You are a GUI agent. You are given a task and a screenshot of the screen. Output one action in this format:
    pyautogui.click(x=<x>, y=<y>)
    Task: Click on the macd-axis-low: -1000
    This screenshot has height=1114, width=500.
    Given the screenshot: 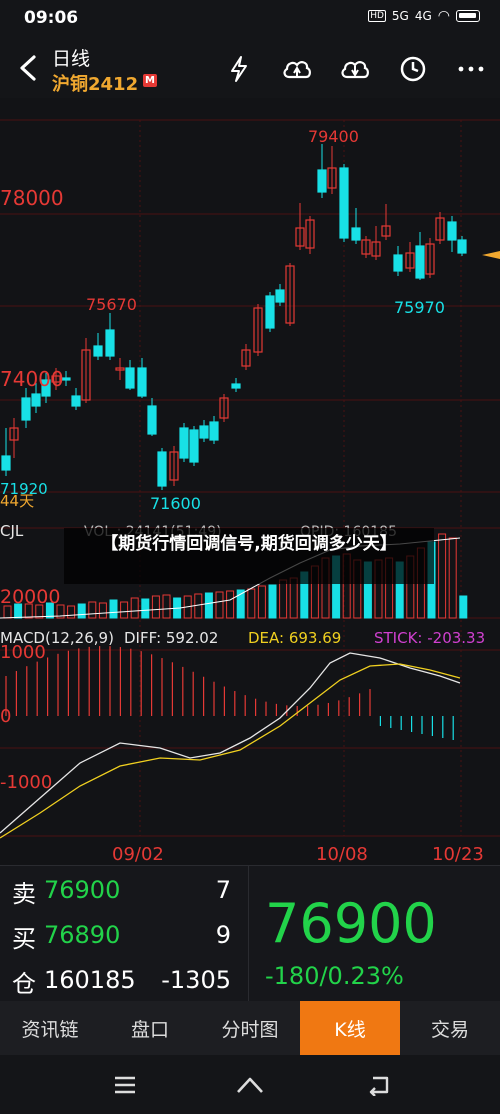 What is the action you would take?
    pyautogui.click(x=26, y=782)
    